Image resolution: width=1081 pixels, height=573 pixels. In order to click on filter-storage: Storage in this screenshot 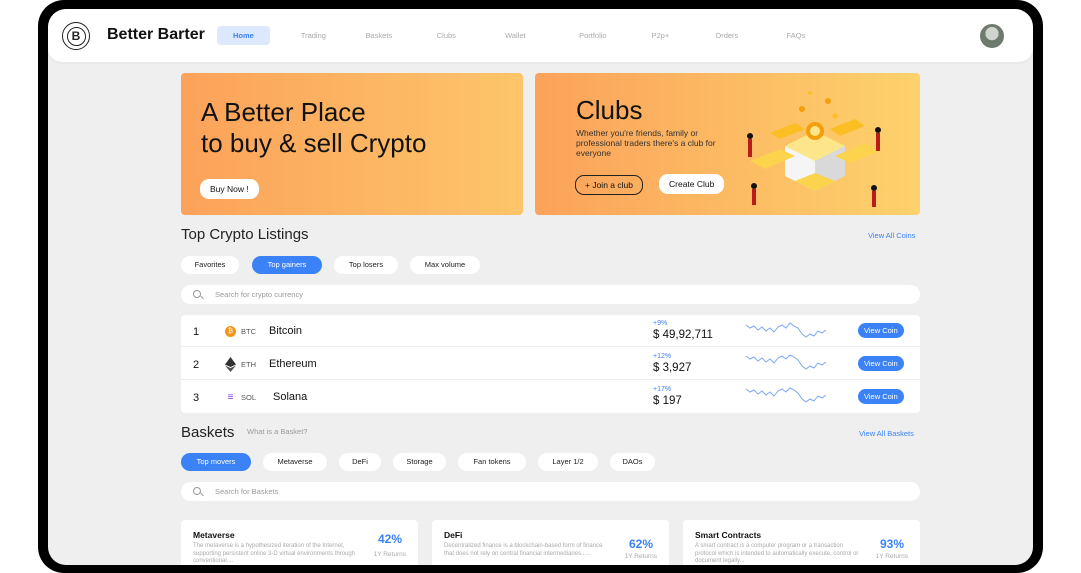, I will do `click(419, 462)`.